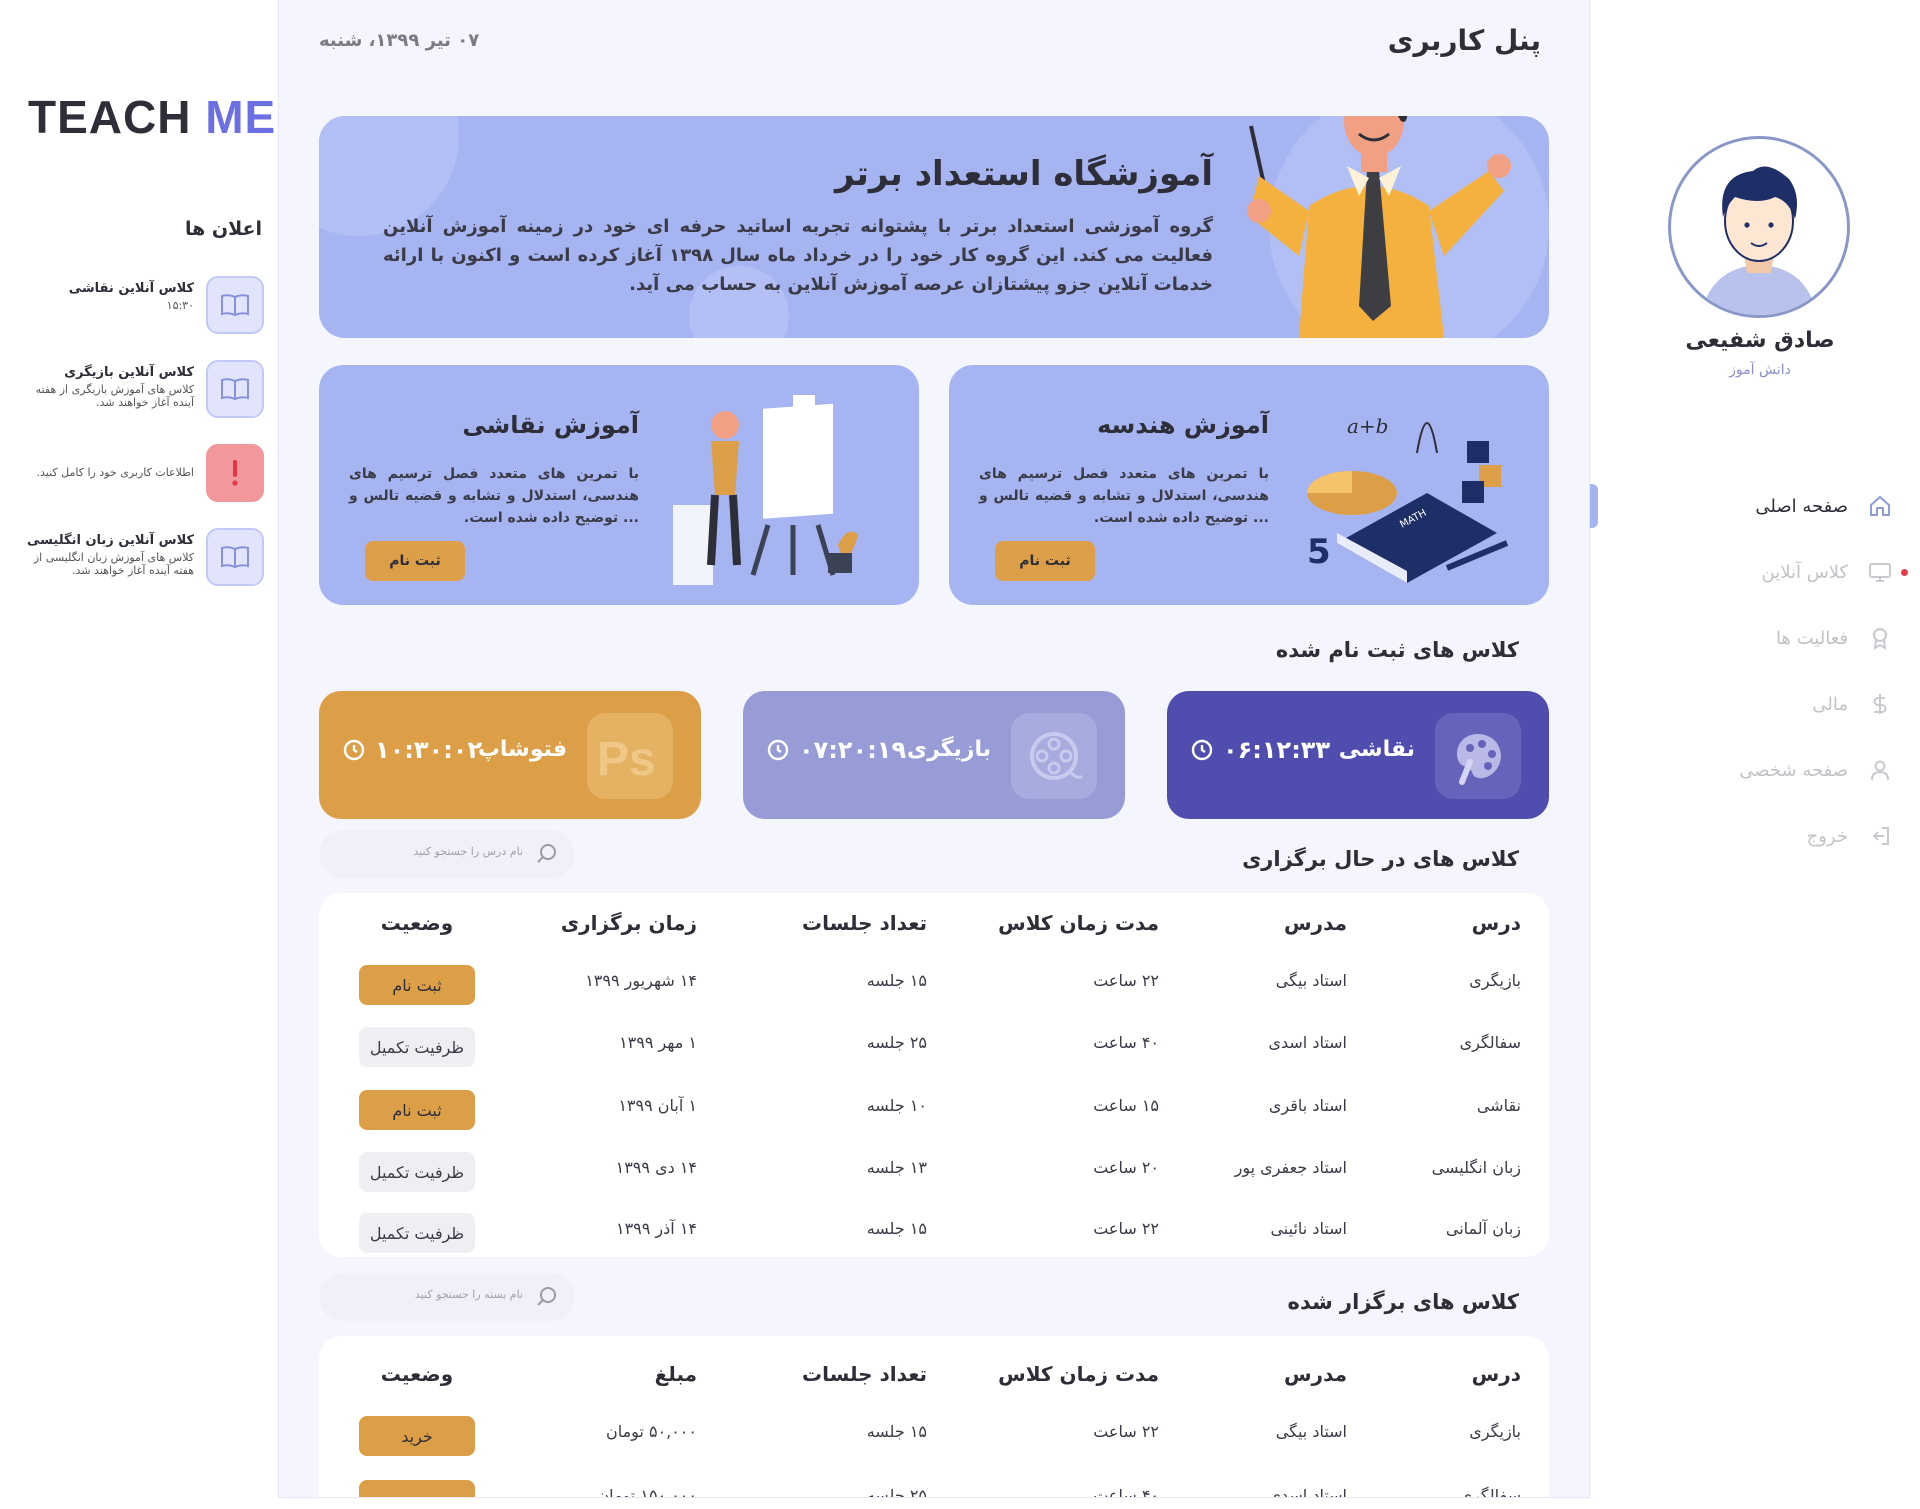  Describe the element at coordinates (1126, 1042) in the screenshot. I see `cell-duration: ۴۰ ساعت` at that location.